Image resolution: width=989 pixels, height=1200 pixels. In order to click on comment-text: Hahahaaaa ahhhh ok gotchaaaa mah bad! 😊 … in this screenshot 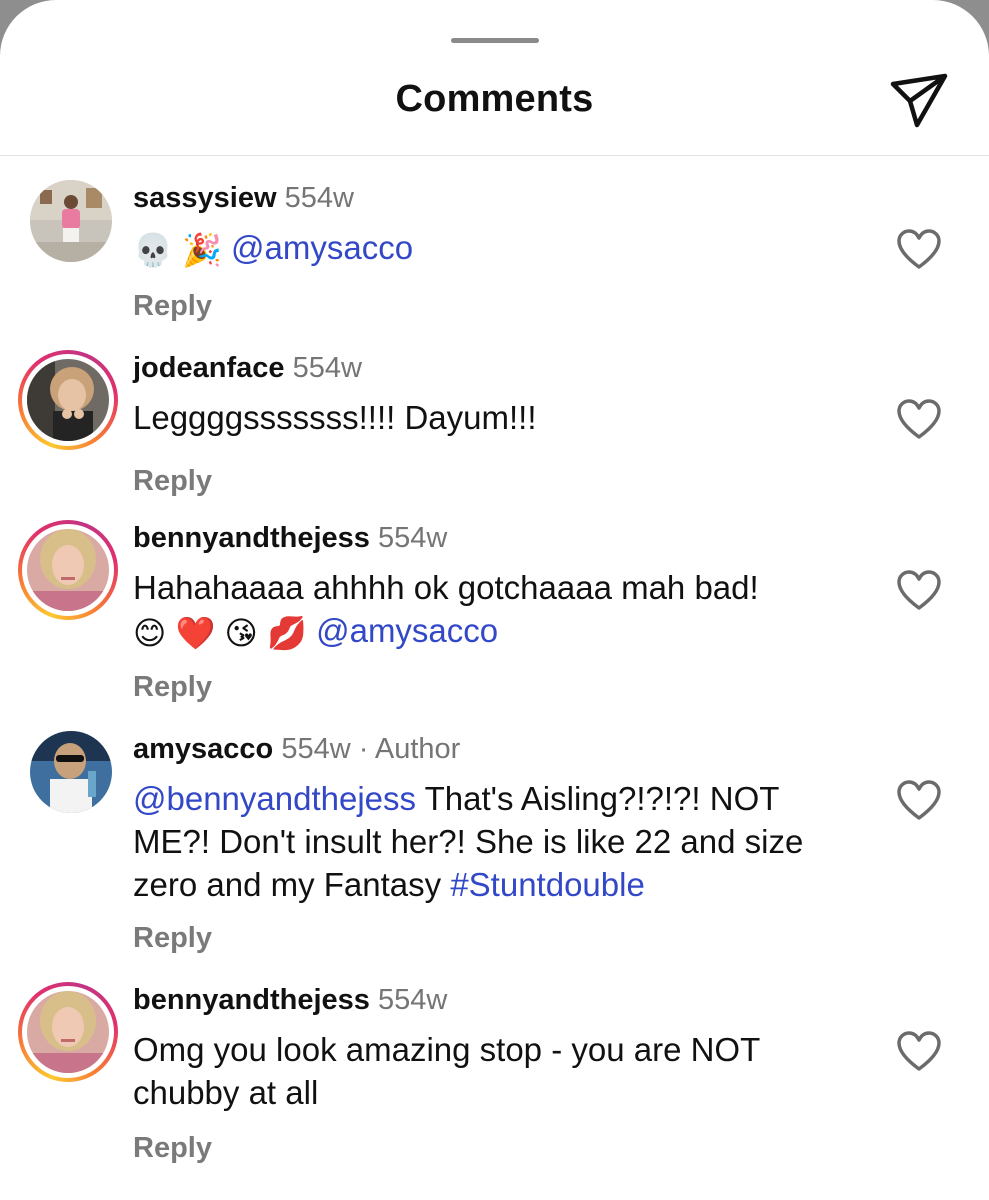, I will do `click(493, 610)`.